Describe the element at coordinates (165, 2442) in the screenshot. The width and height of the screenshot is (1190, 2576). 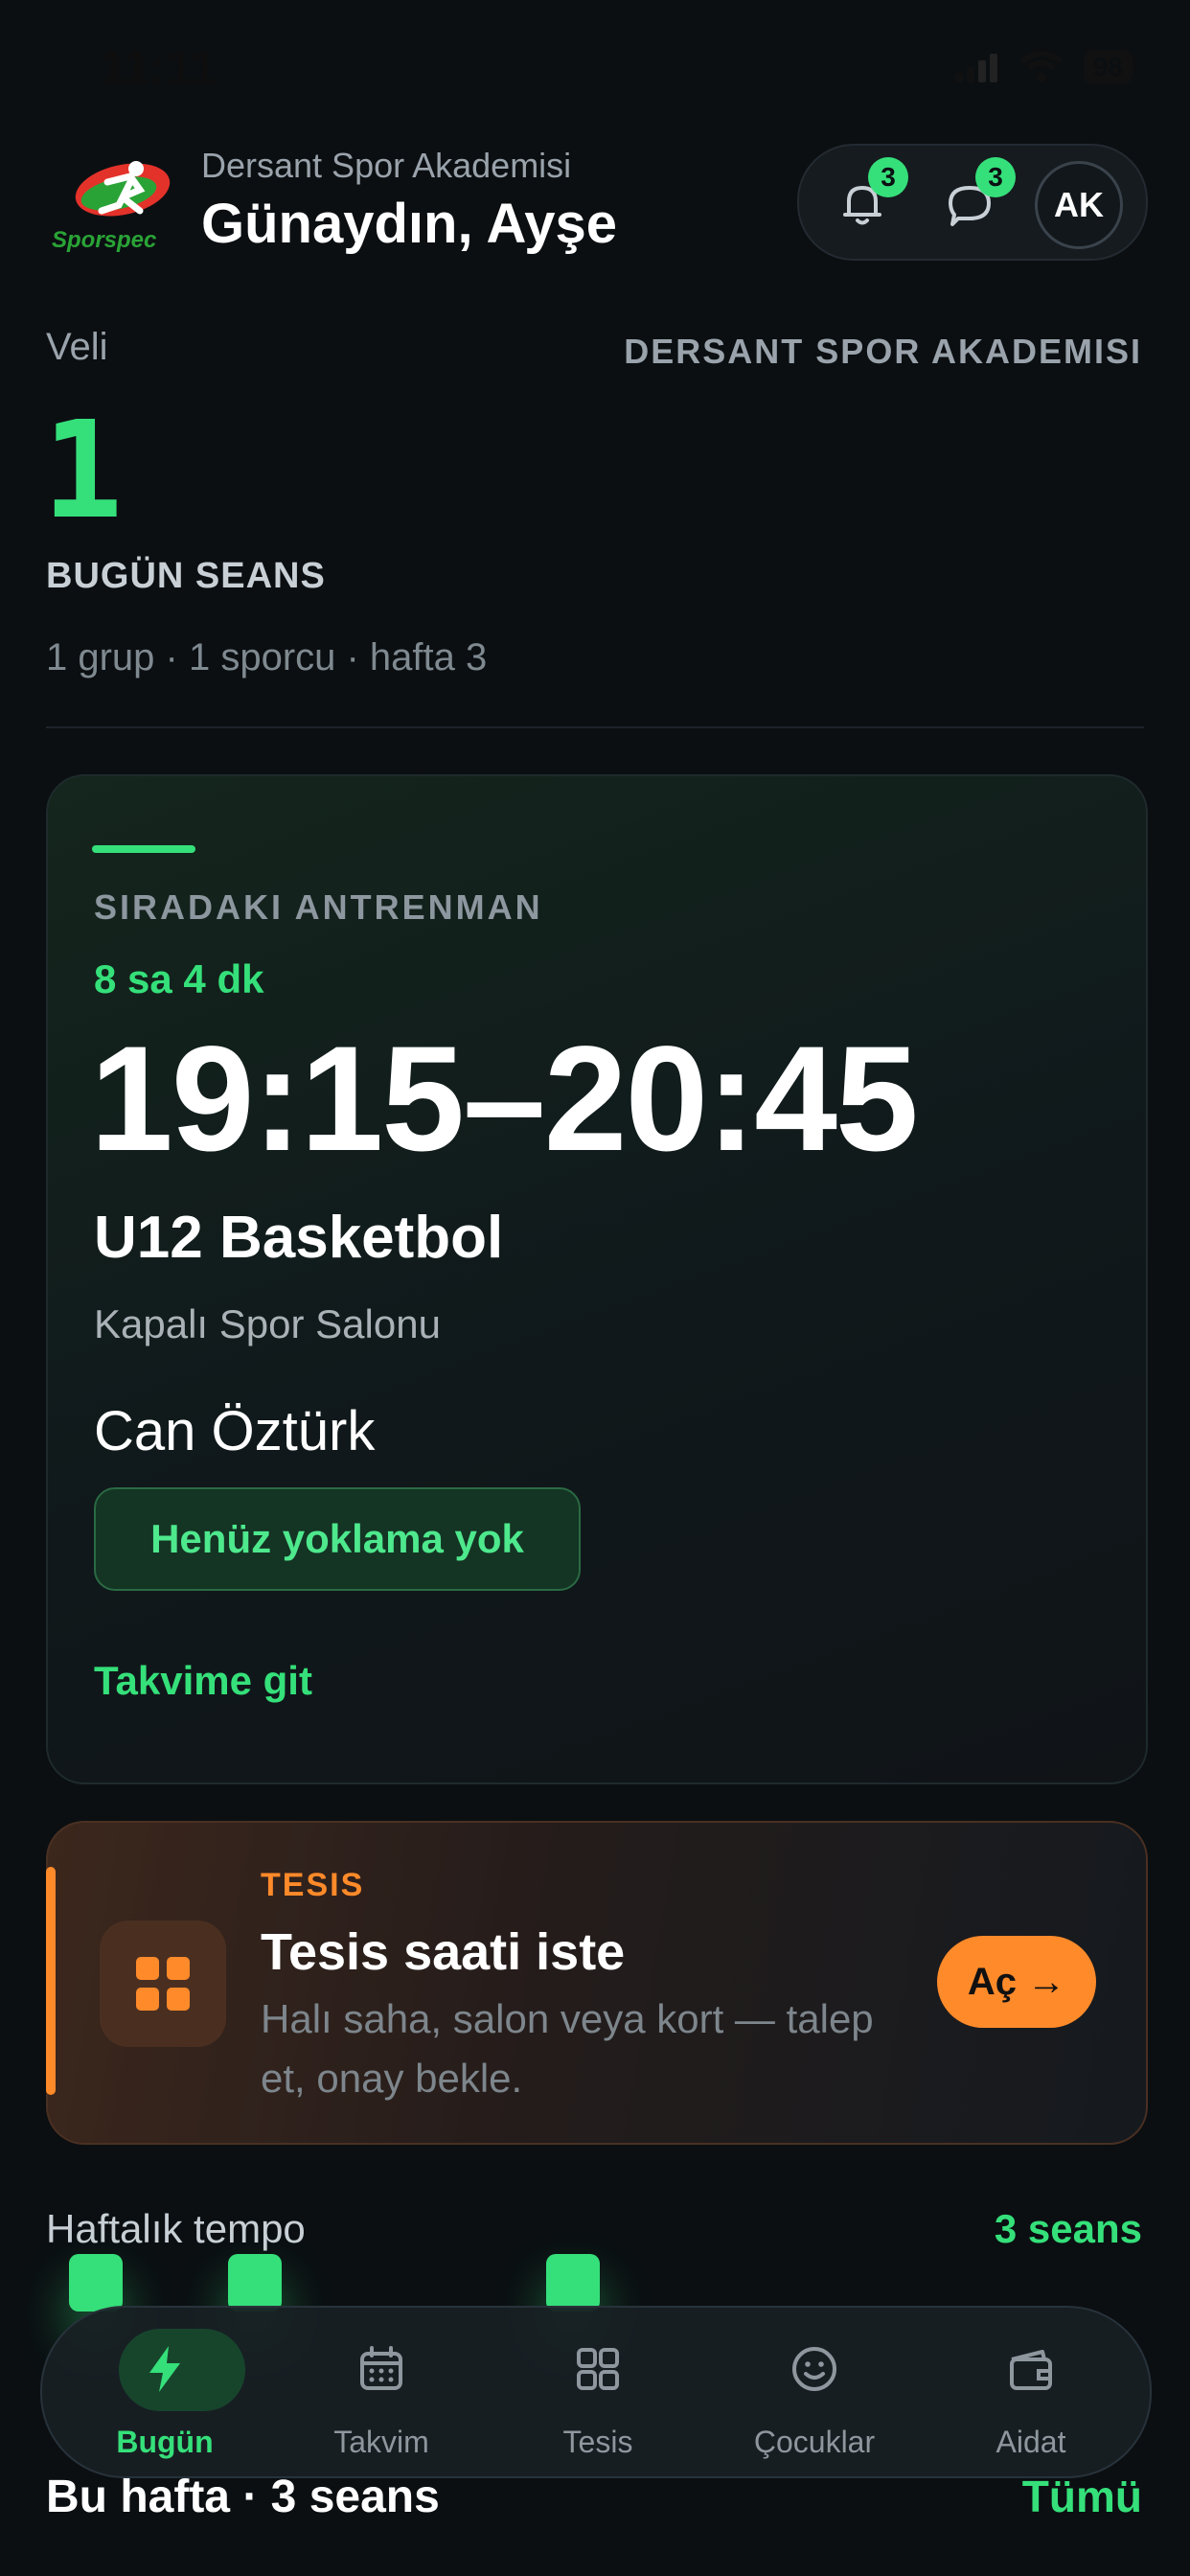
I see `nav-label: Bugün` at that location.